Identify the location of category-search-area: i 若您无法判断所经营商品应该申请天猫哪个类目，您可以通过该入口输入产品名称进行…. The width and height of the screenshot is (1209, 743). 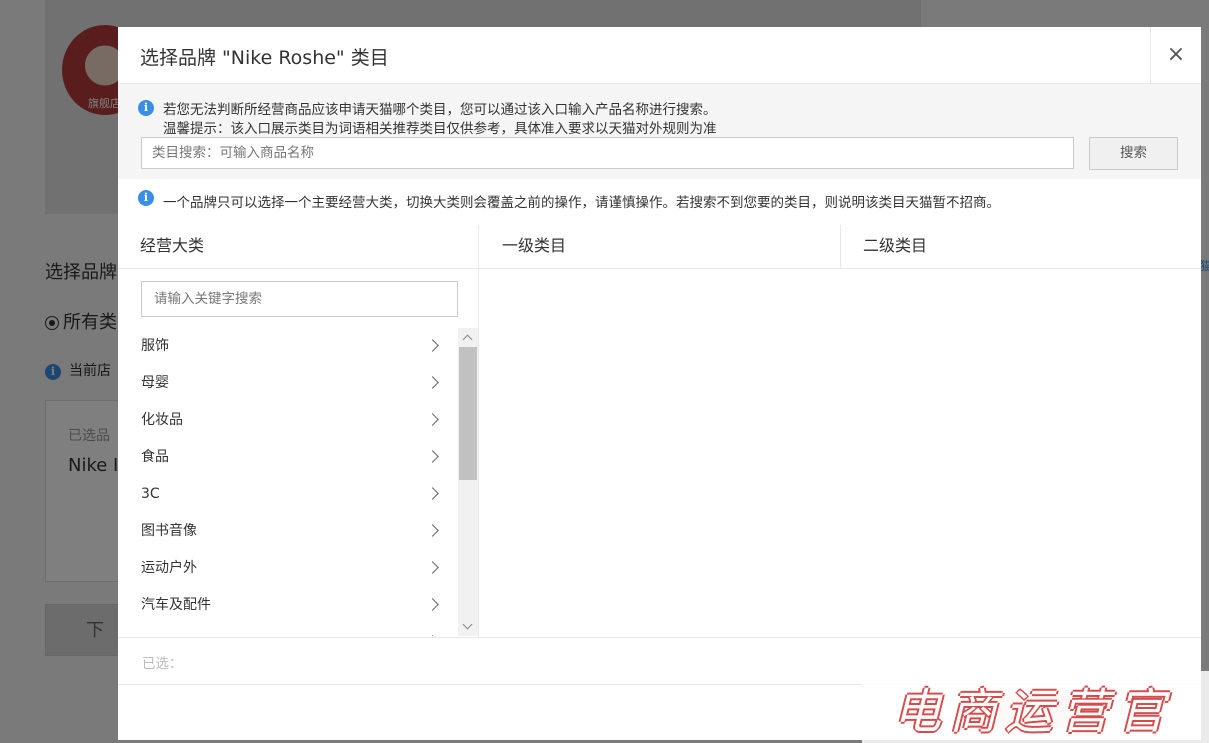
(659, 131).